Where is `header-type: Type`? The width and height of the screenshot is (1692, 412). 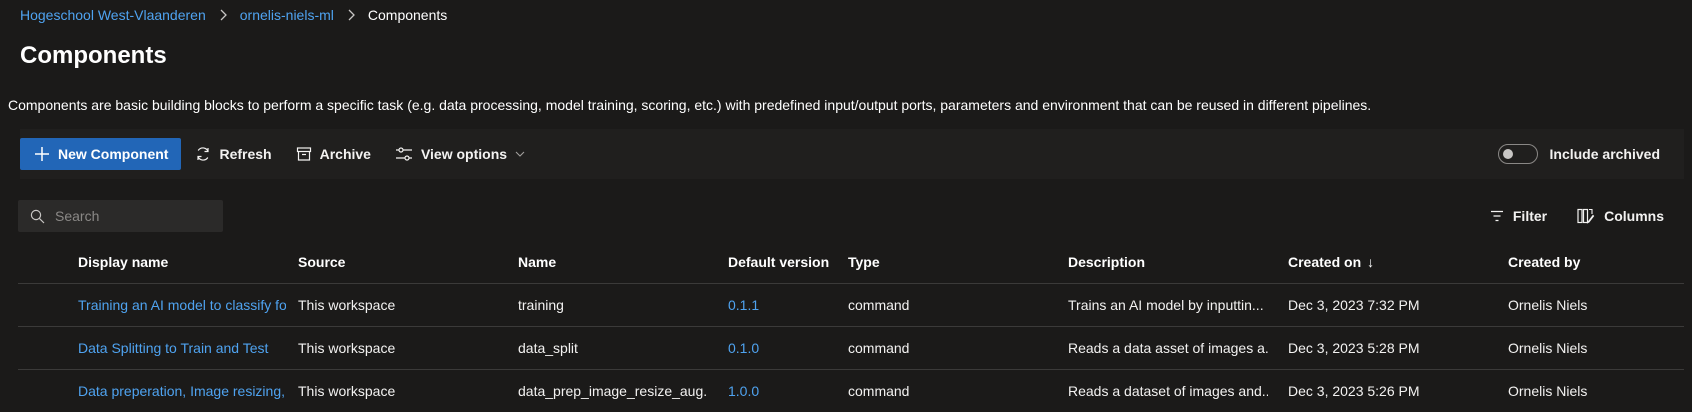
header-type: Type is located at coordinates (948, 261).